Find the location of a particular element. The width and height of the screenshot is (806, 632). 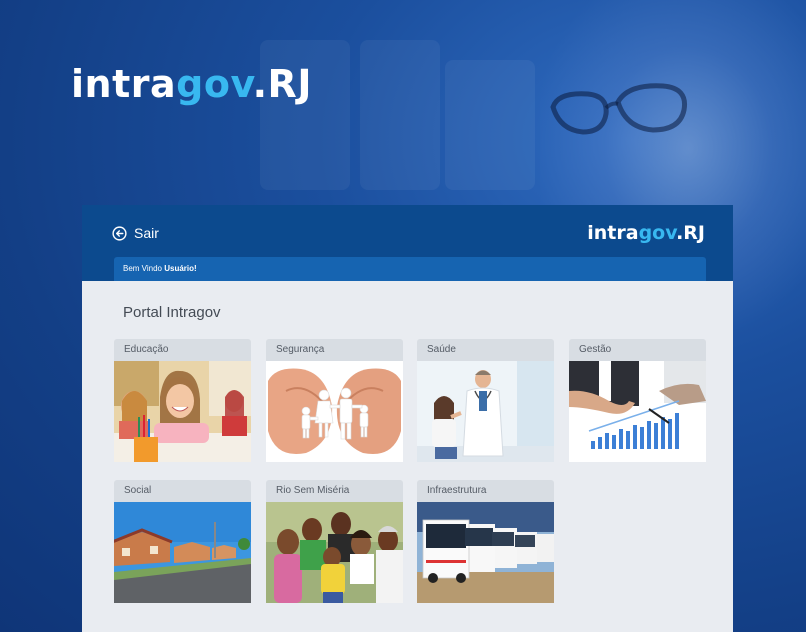

welcome-prefix: Bem Vindo is located at coordinates (144, 268).